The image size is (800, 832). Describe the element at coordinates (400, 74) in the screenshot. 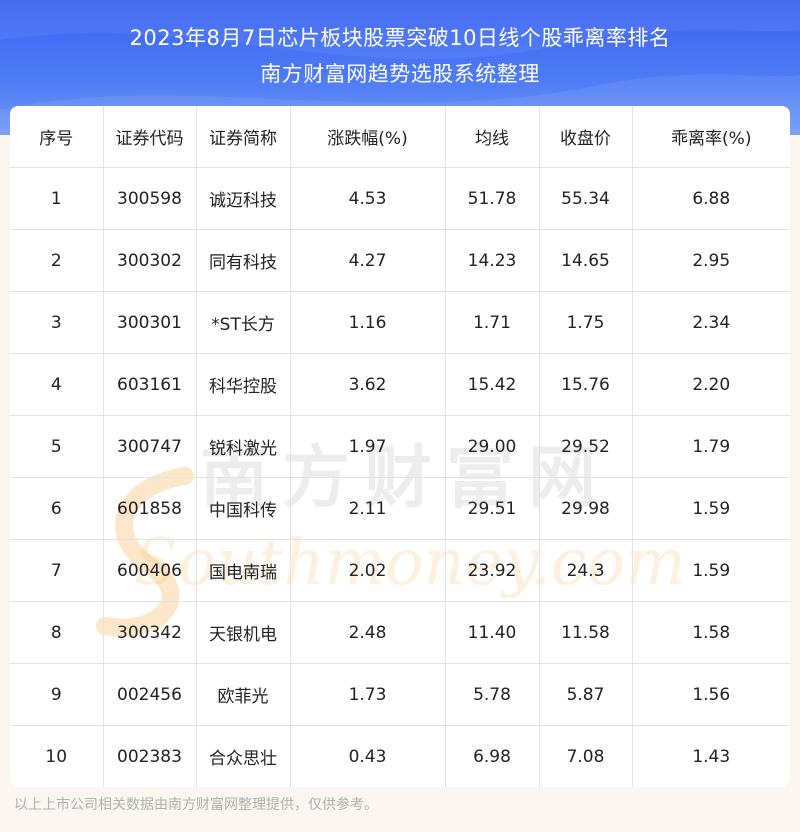

I see `page-subtitle: 南方财富网趋势选股系统整理` at that location.